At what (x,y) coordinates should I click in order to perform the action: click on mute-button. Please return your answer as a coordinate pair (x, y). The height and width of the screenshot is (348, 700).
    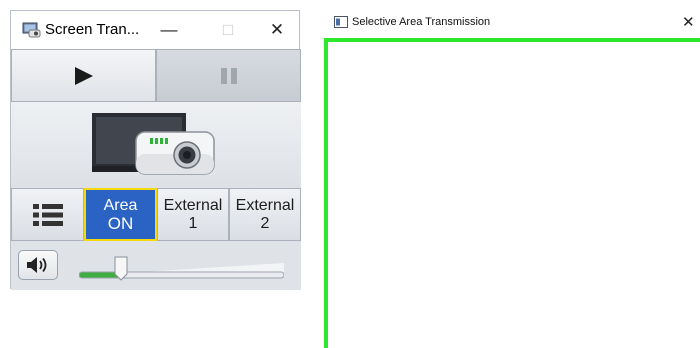
    Looking at the image, I should click on (38, 265).